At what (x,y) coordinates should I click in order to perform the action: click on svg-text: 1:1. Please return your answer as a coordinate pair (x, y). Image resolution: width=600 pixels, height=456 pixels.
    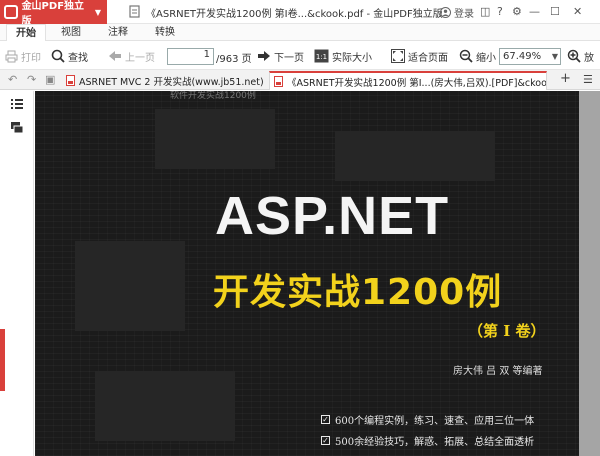
    Looking at the image, I should click on (321, 57).